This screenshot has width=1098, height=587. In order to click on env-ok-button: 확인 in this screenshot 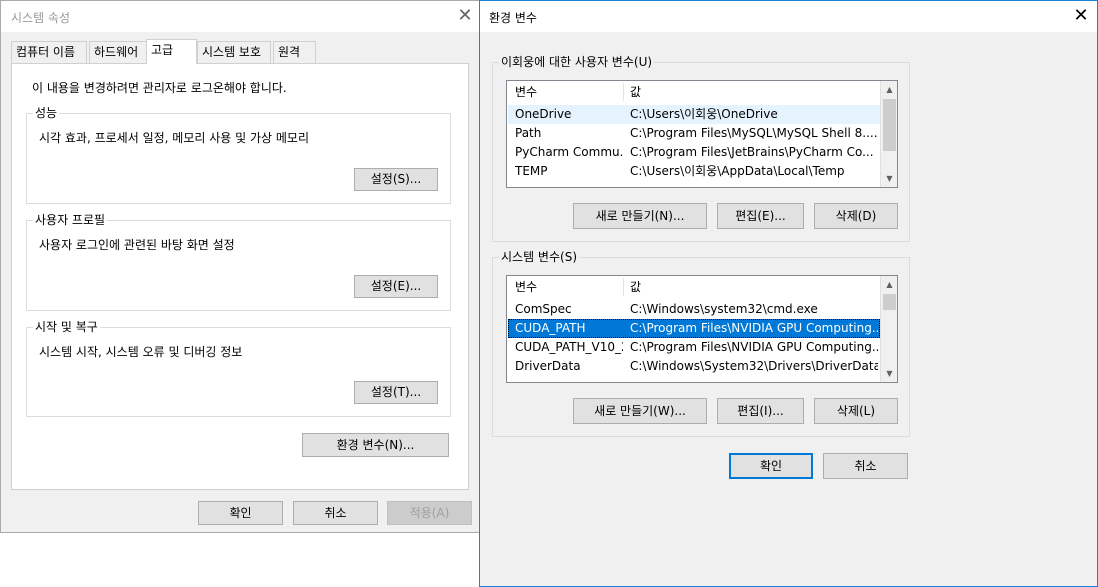, I will do `click(771, 466)`.